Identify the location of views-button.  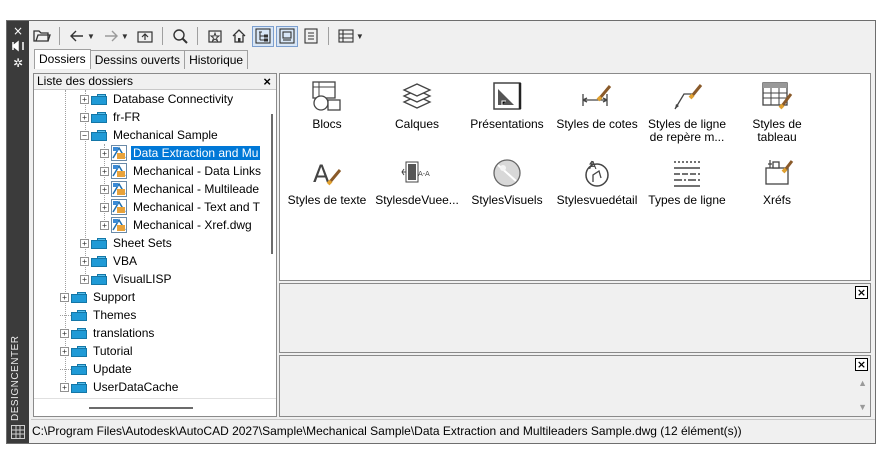
(346, 36).